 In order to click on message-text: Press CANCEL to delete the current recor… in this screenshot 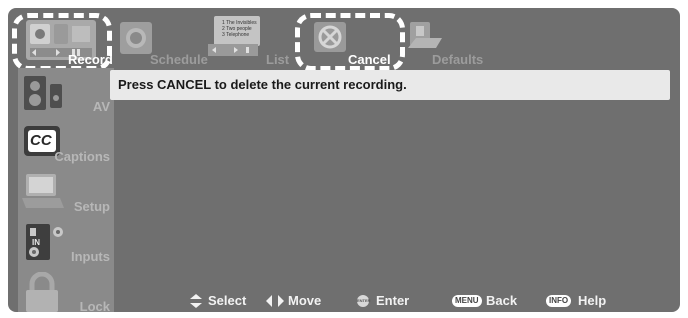, I will do `click(262, 84)`.